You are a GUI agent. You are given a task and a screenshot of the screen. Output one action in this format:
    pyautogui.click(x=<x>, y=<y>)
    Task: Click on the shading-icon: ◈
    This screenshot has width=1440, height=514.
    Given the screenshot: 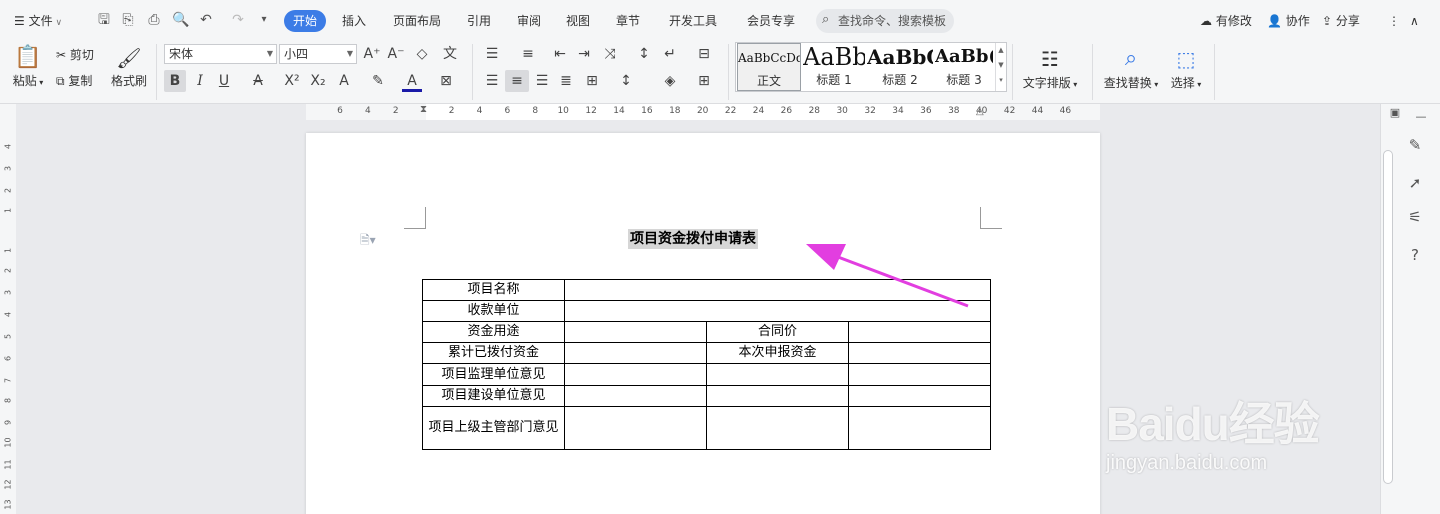 What is the action you would take?
    pyautogui.click(x=670, y=81)
    